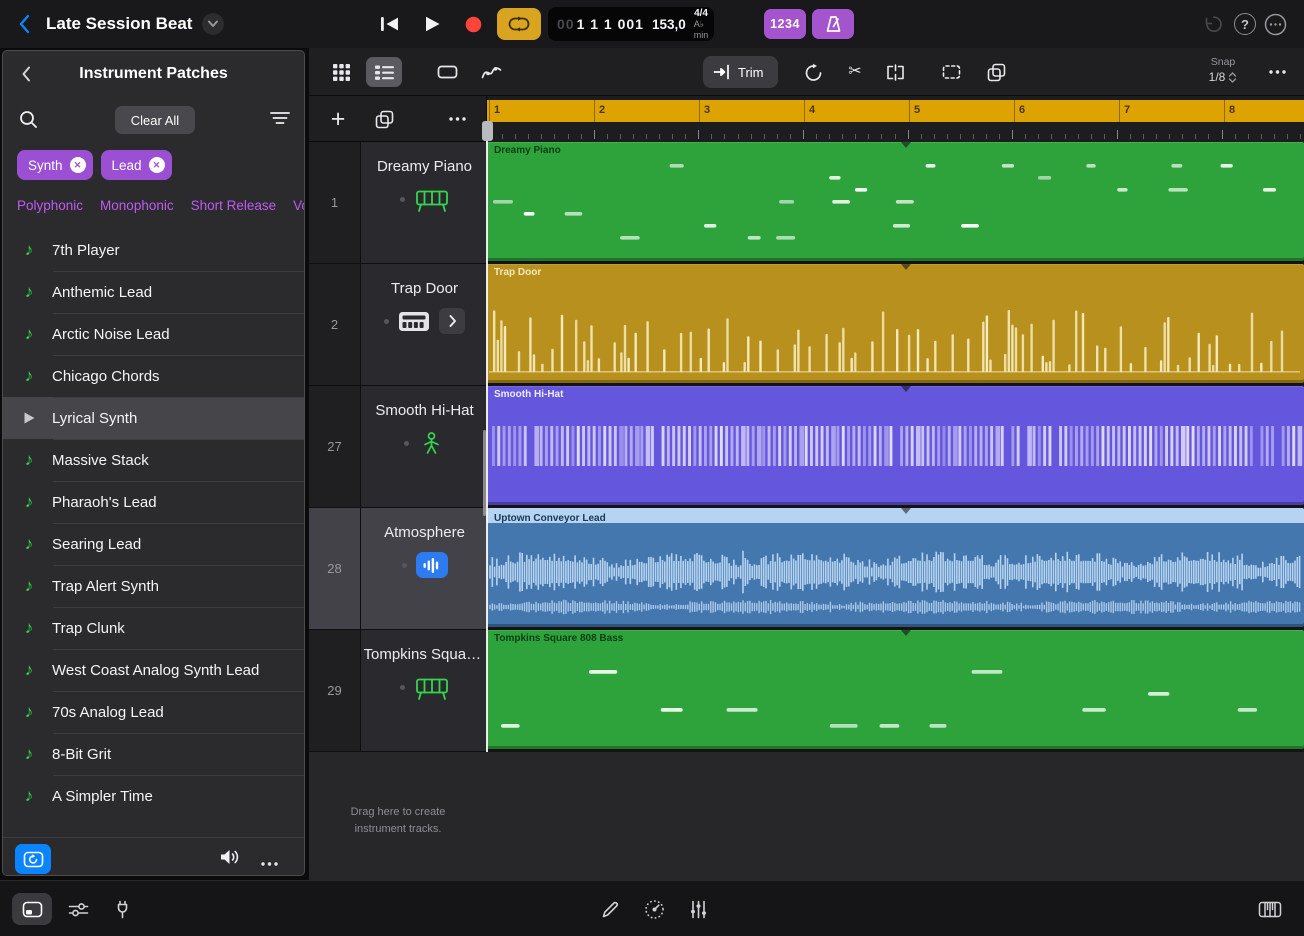  I want to click on trim-label: Trim, so click(751, 72).